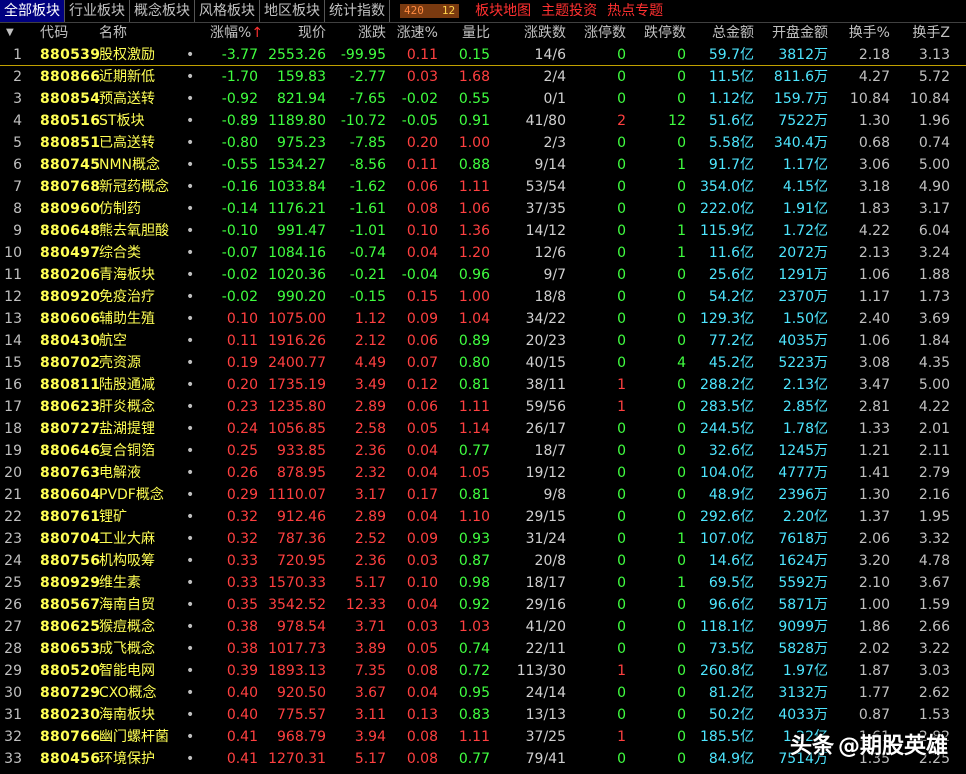 This screenshot has width=966, height=774. I want to click on tab-industry: 行业板块, so click(97, 11).